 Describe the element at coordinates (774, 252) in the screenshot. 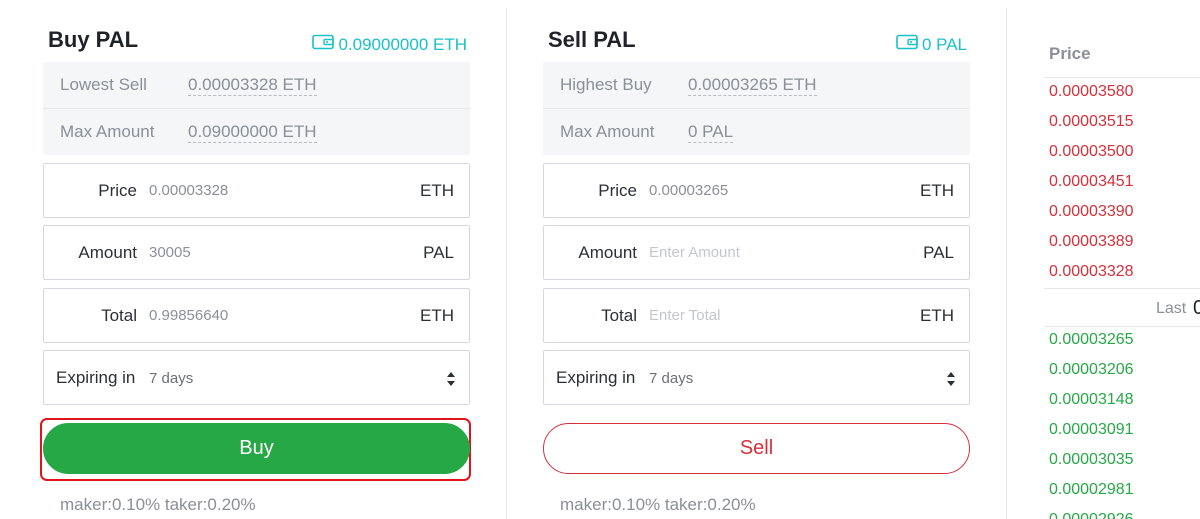

I see `sell-amount-input` at that location.